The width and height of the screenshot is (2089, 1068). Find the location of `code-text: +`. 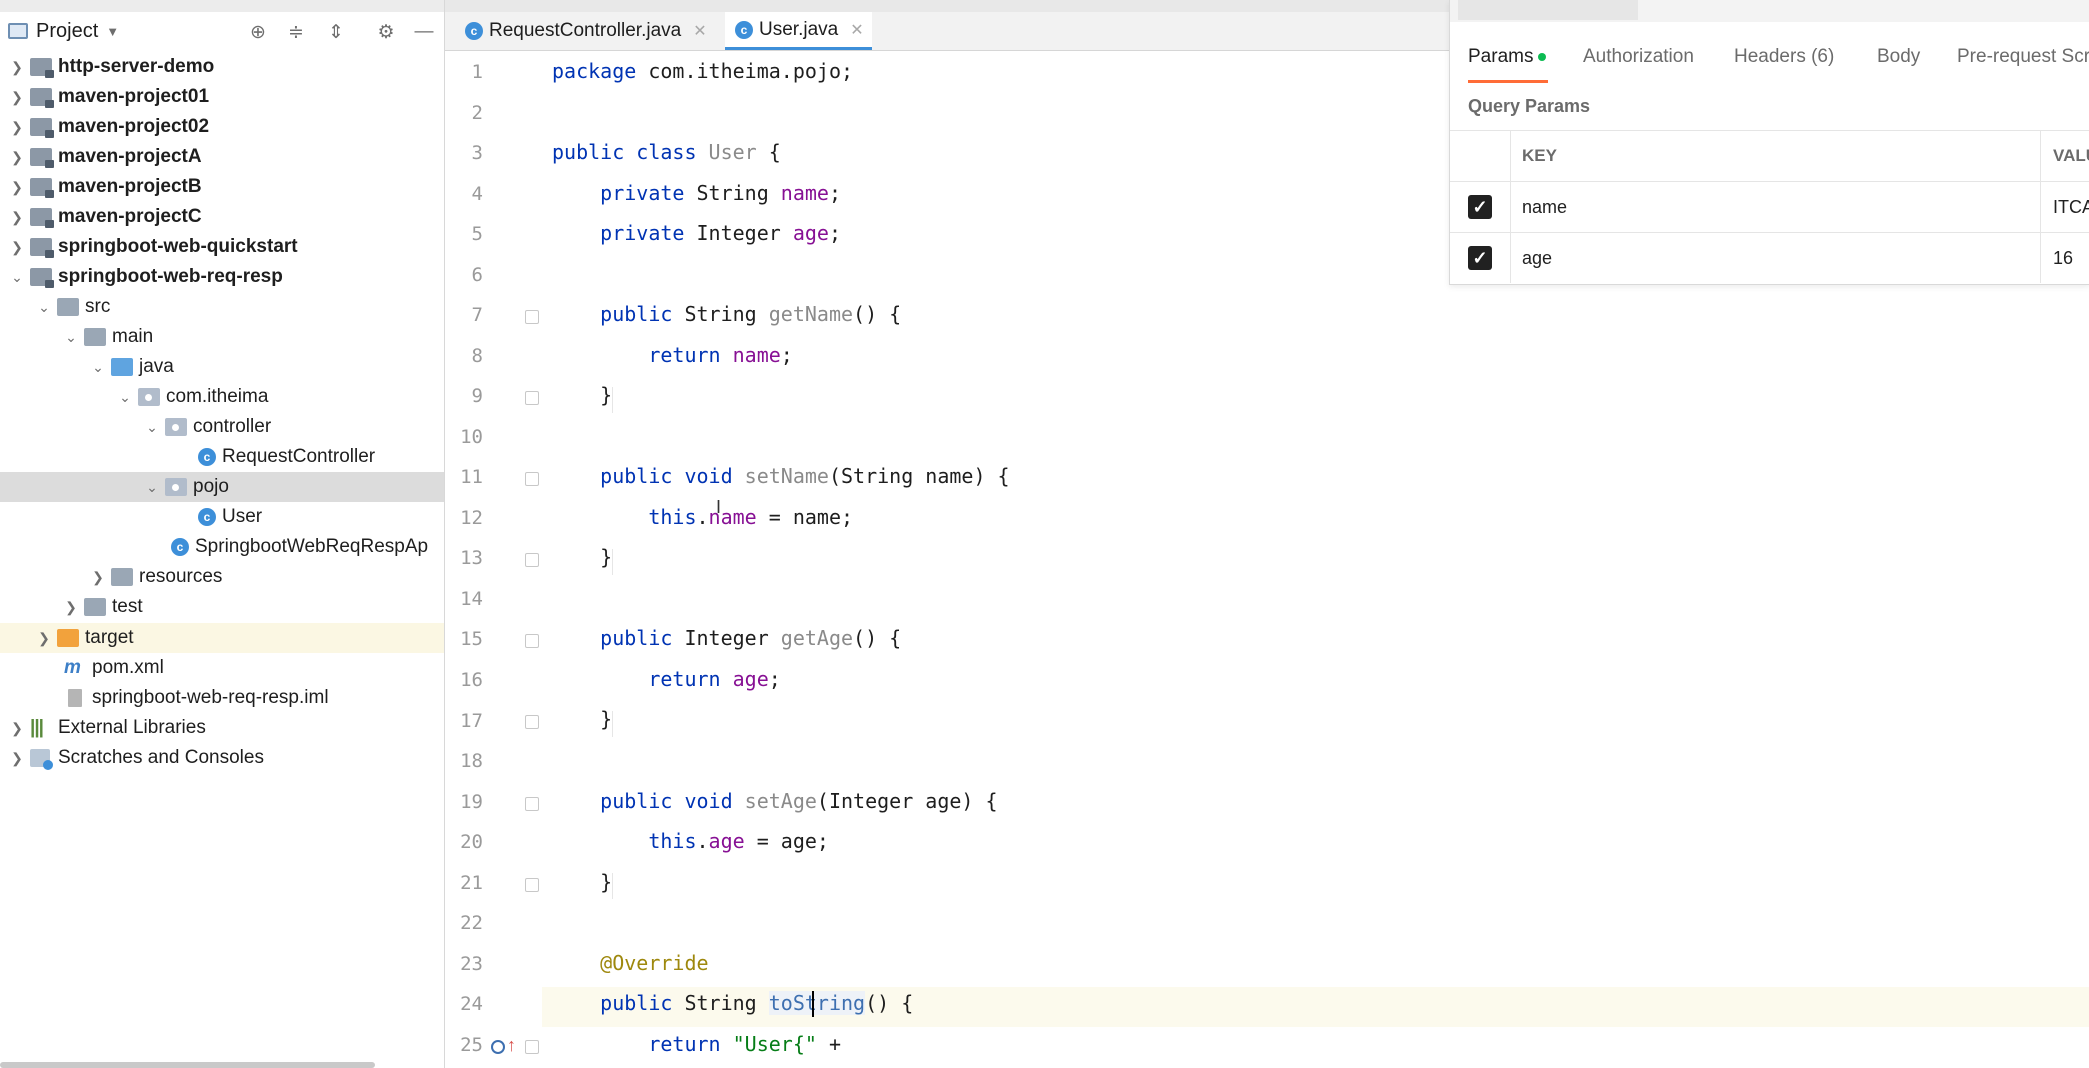

code-text: + is located at coordinates (829, 1044).